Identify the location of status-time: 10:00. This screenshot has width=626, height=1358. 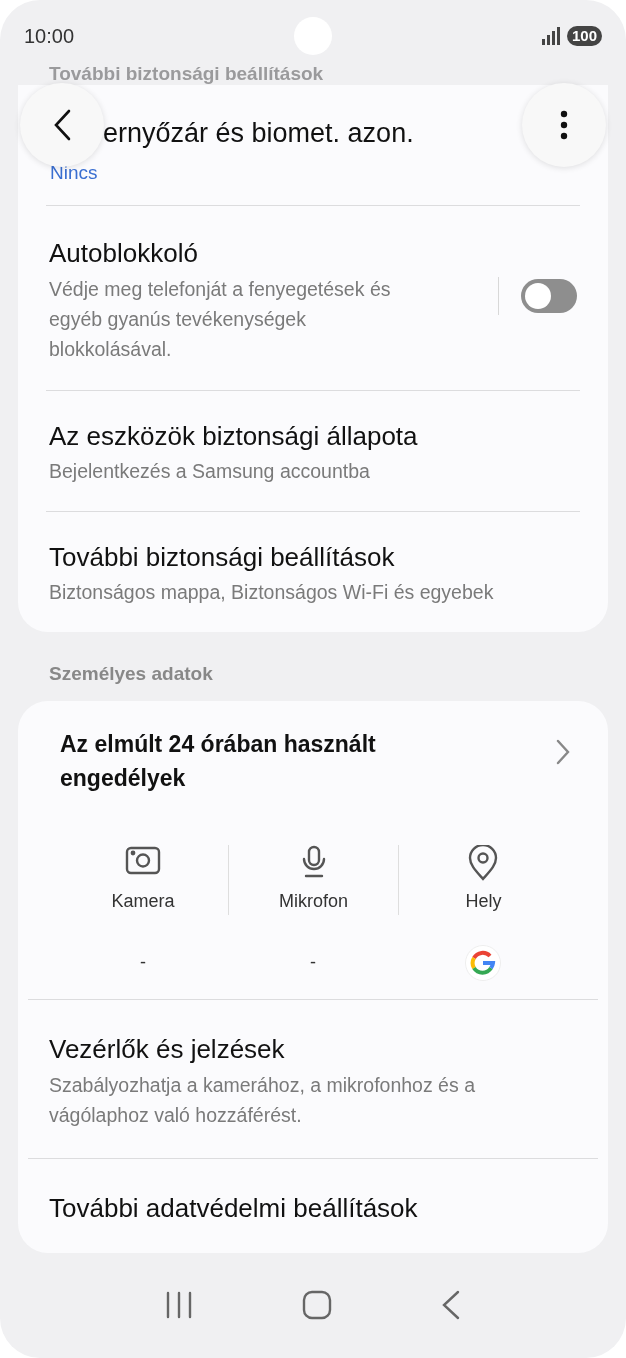
(49, 36).